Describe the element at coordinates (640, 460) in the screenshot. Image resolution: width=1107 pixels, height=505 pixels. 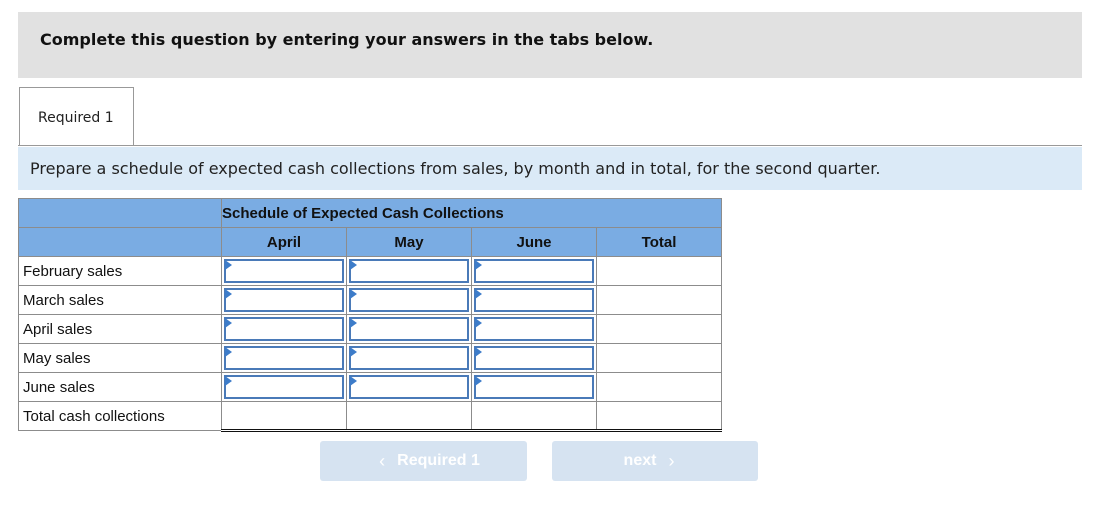
I see `next-button-label: next` at that location.